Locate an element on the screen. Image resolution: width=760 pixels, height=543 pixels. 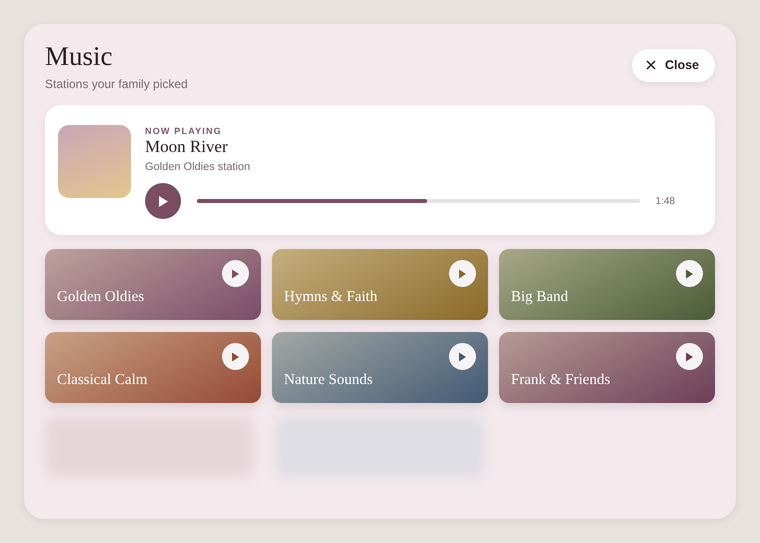
station-name: Hymns & Faith is located at coordinates (331, 297).